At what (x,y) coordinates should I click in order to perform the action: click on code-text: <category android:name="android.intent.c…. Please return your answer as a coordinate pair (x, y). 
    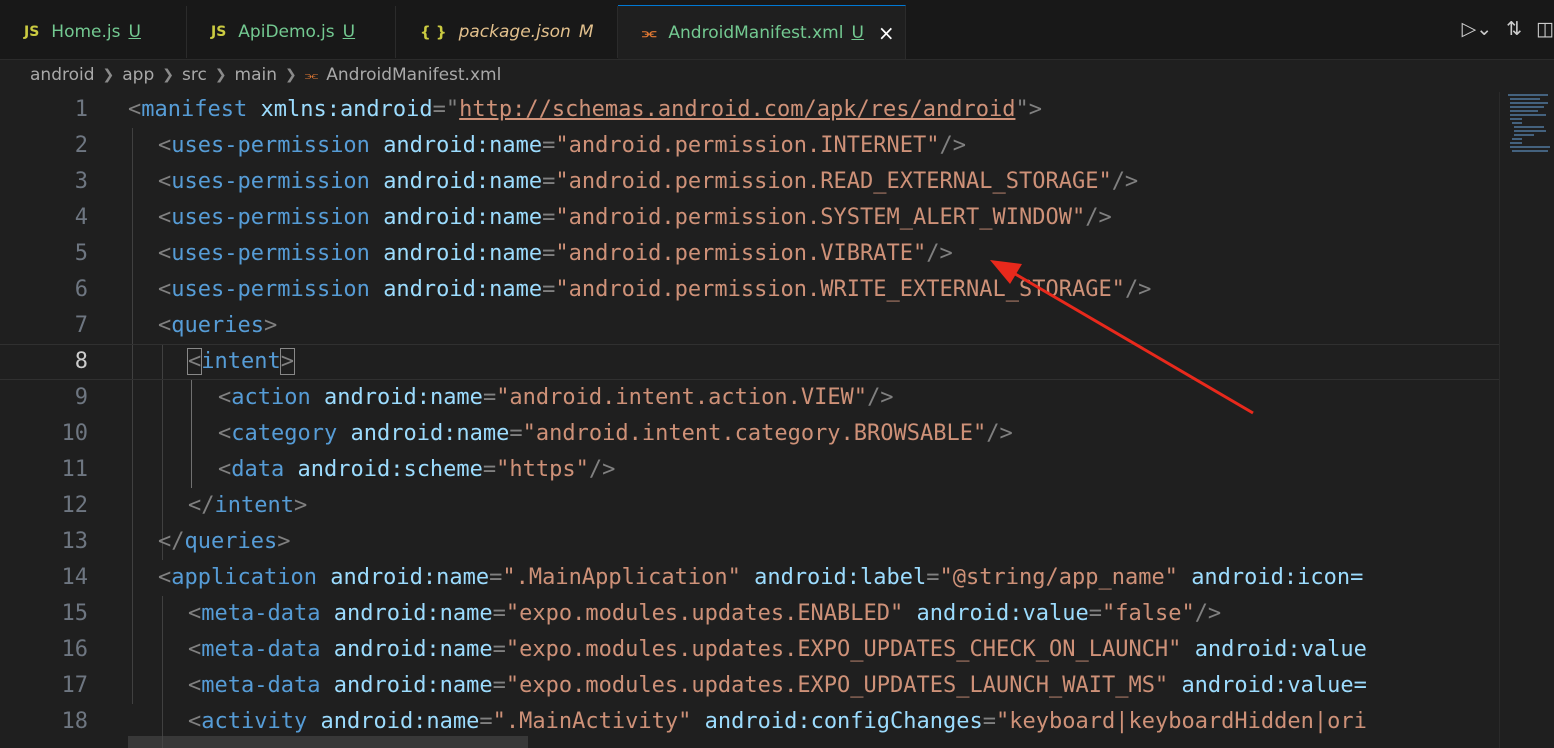
    Looking at the image, I should click on (615, 434).